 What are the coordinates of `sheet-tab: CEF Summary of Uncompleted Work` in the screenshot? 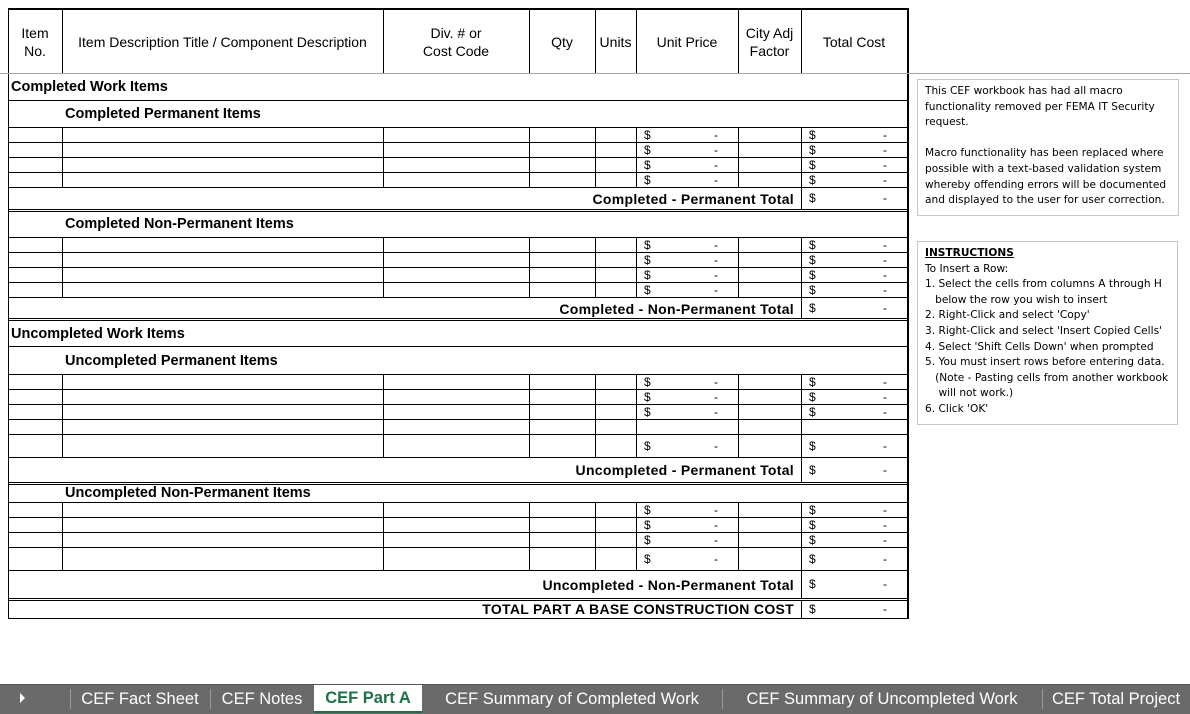 It's located at (882, 699).